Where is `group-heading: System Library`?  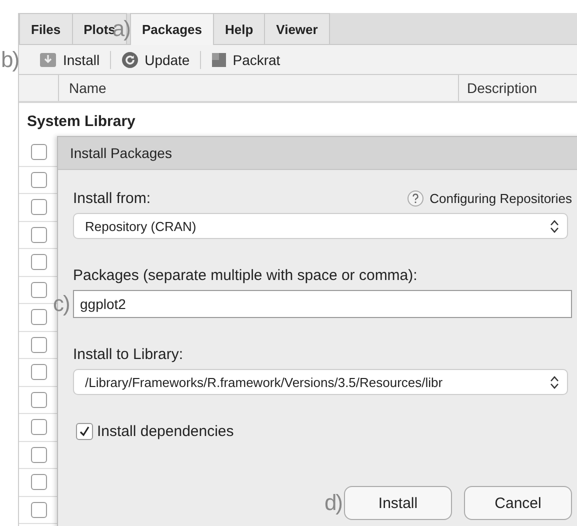
group-heading: System Library is located at coordinates (81, 122).